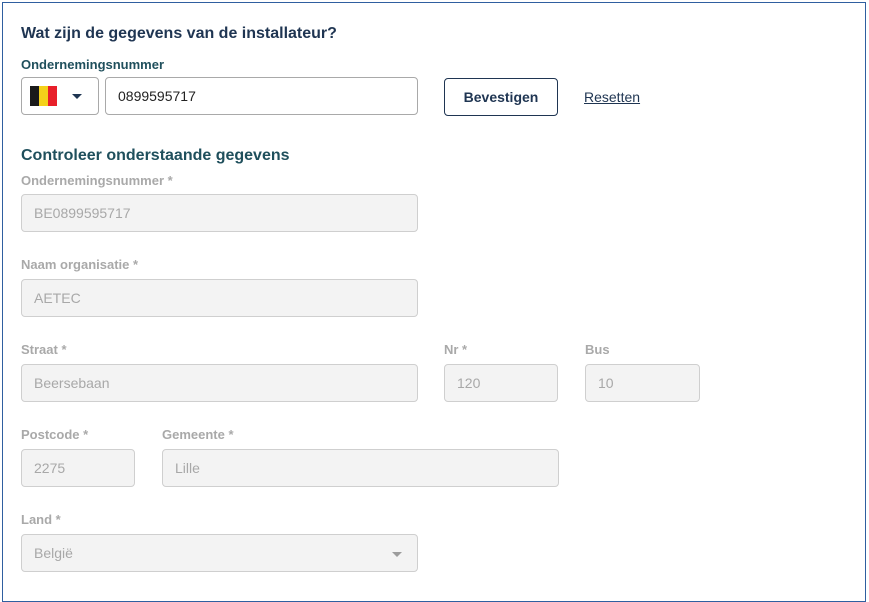  What do you see at coordinates (157, 96) in the screenshot?
I see `company-number-value: 0899595717` at bounding box center [157, 96].